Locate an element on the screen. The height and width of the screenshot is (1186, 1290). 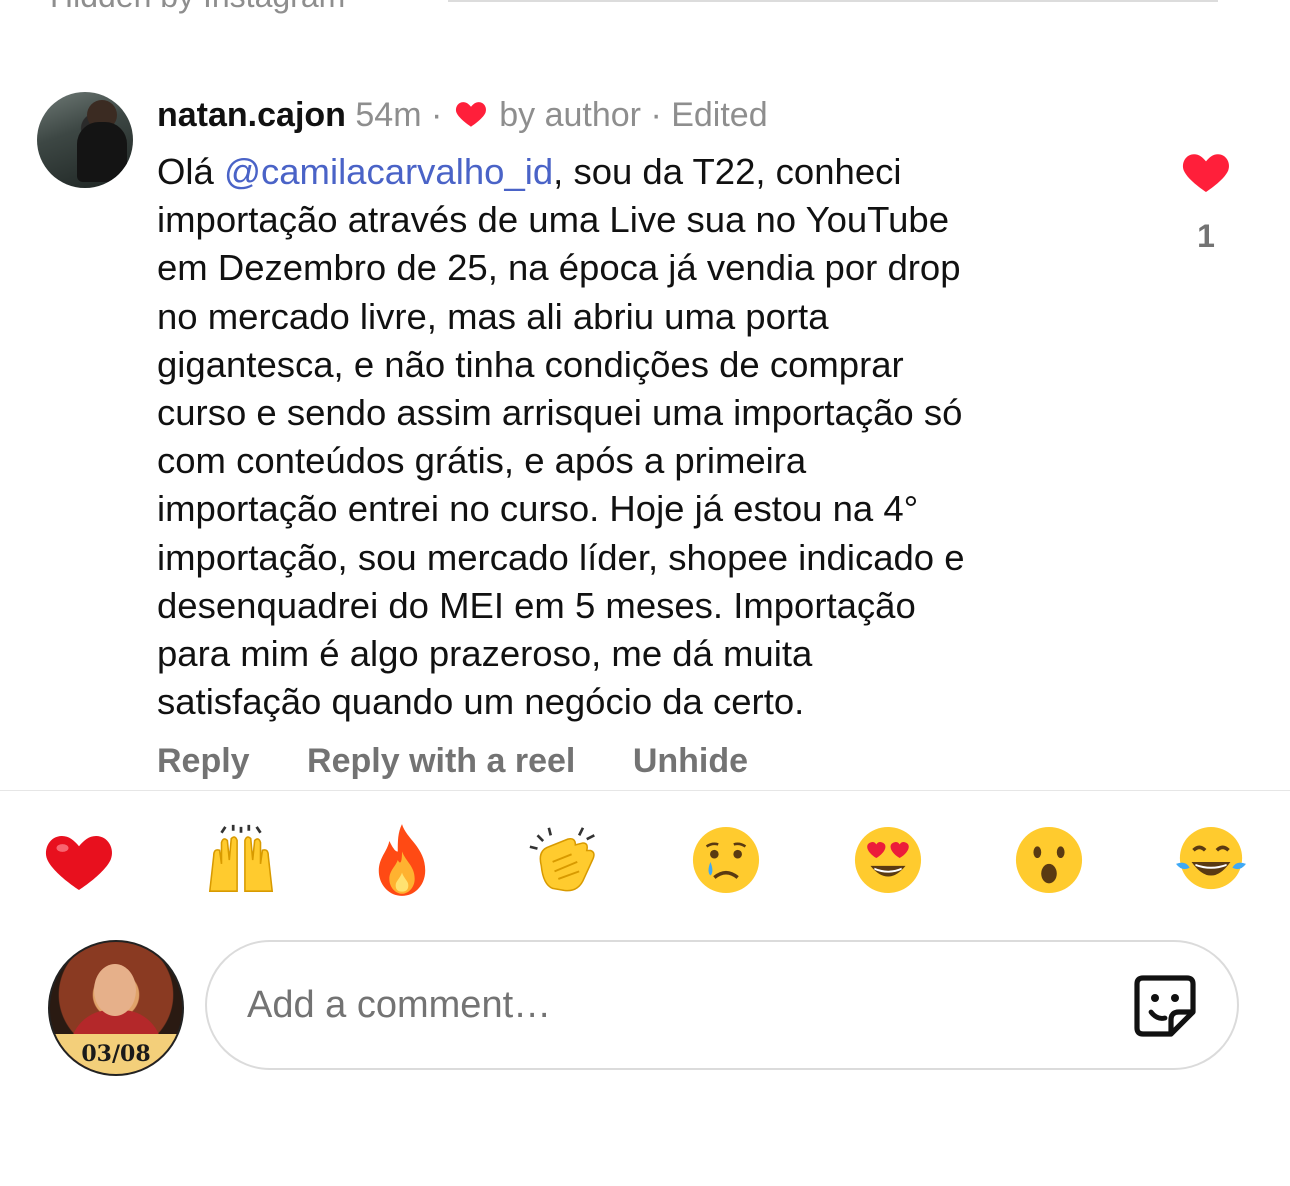
raised-hands-reaction-icon is located at coordinates (241, 860).